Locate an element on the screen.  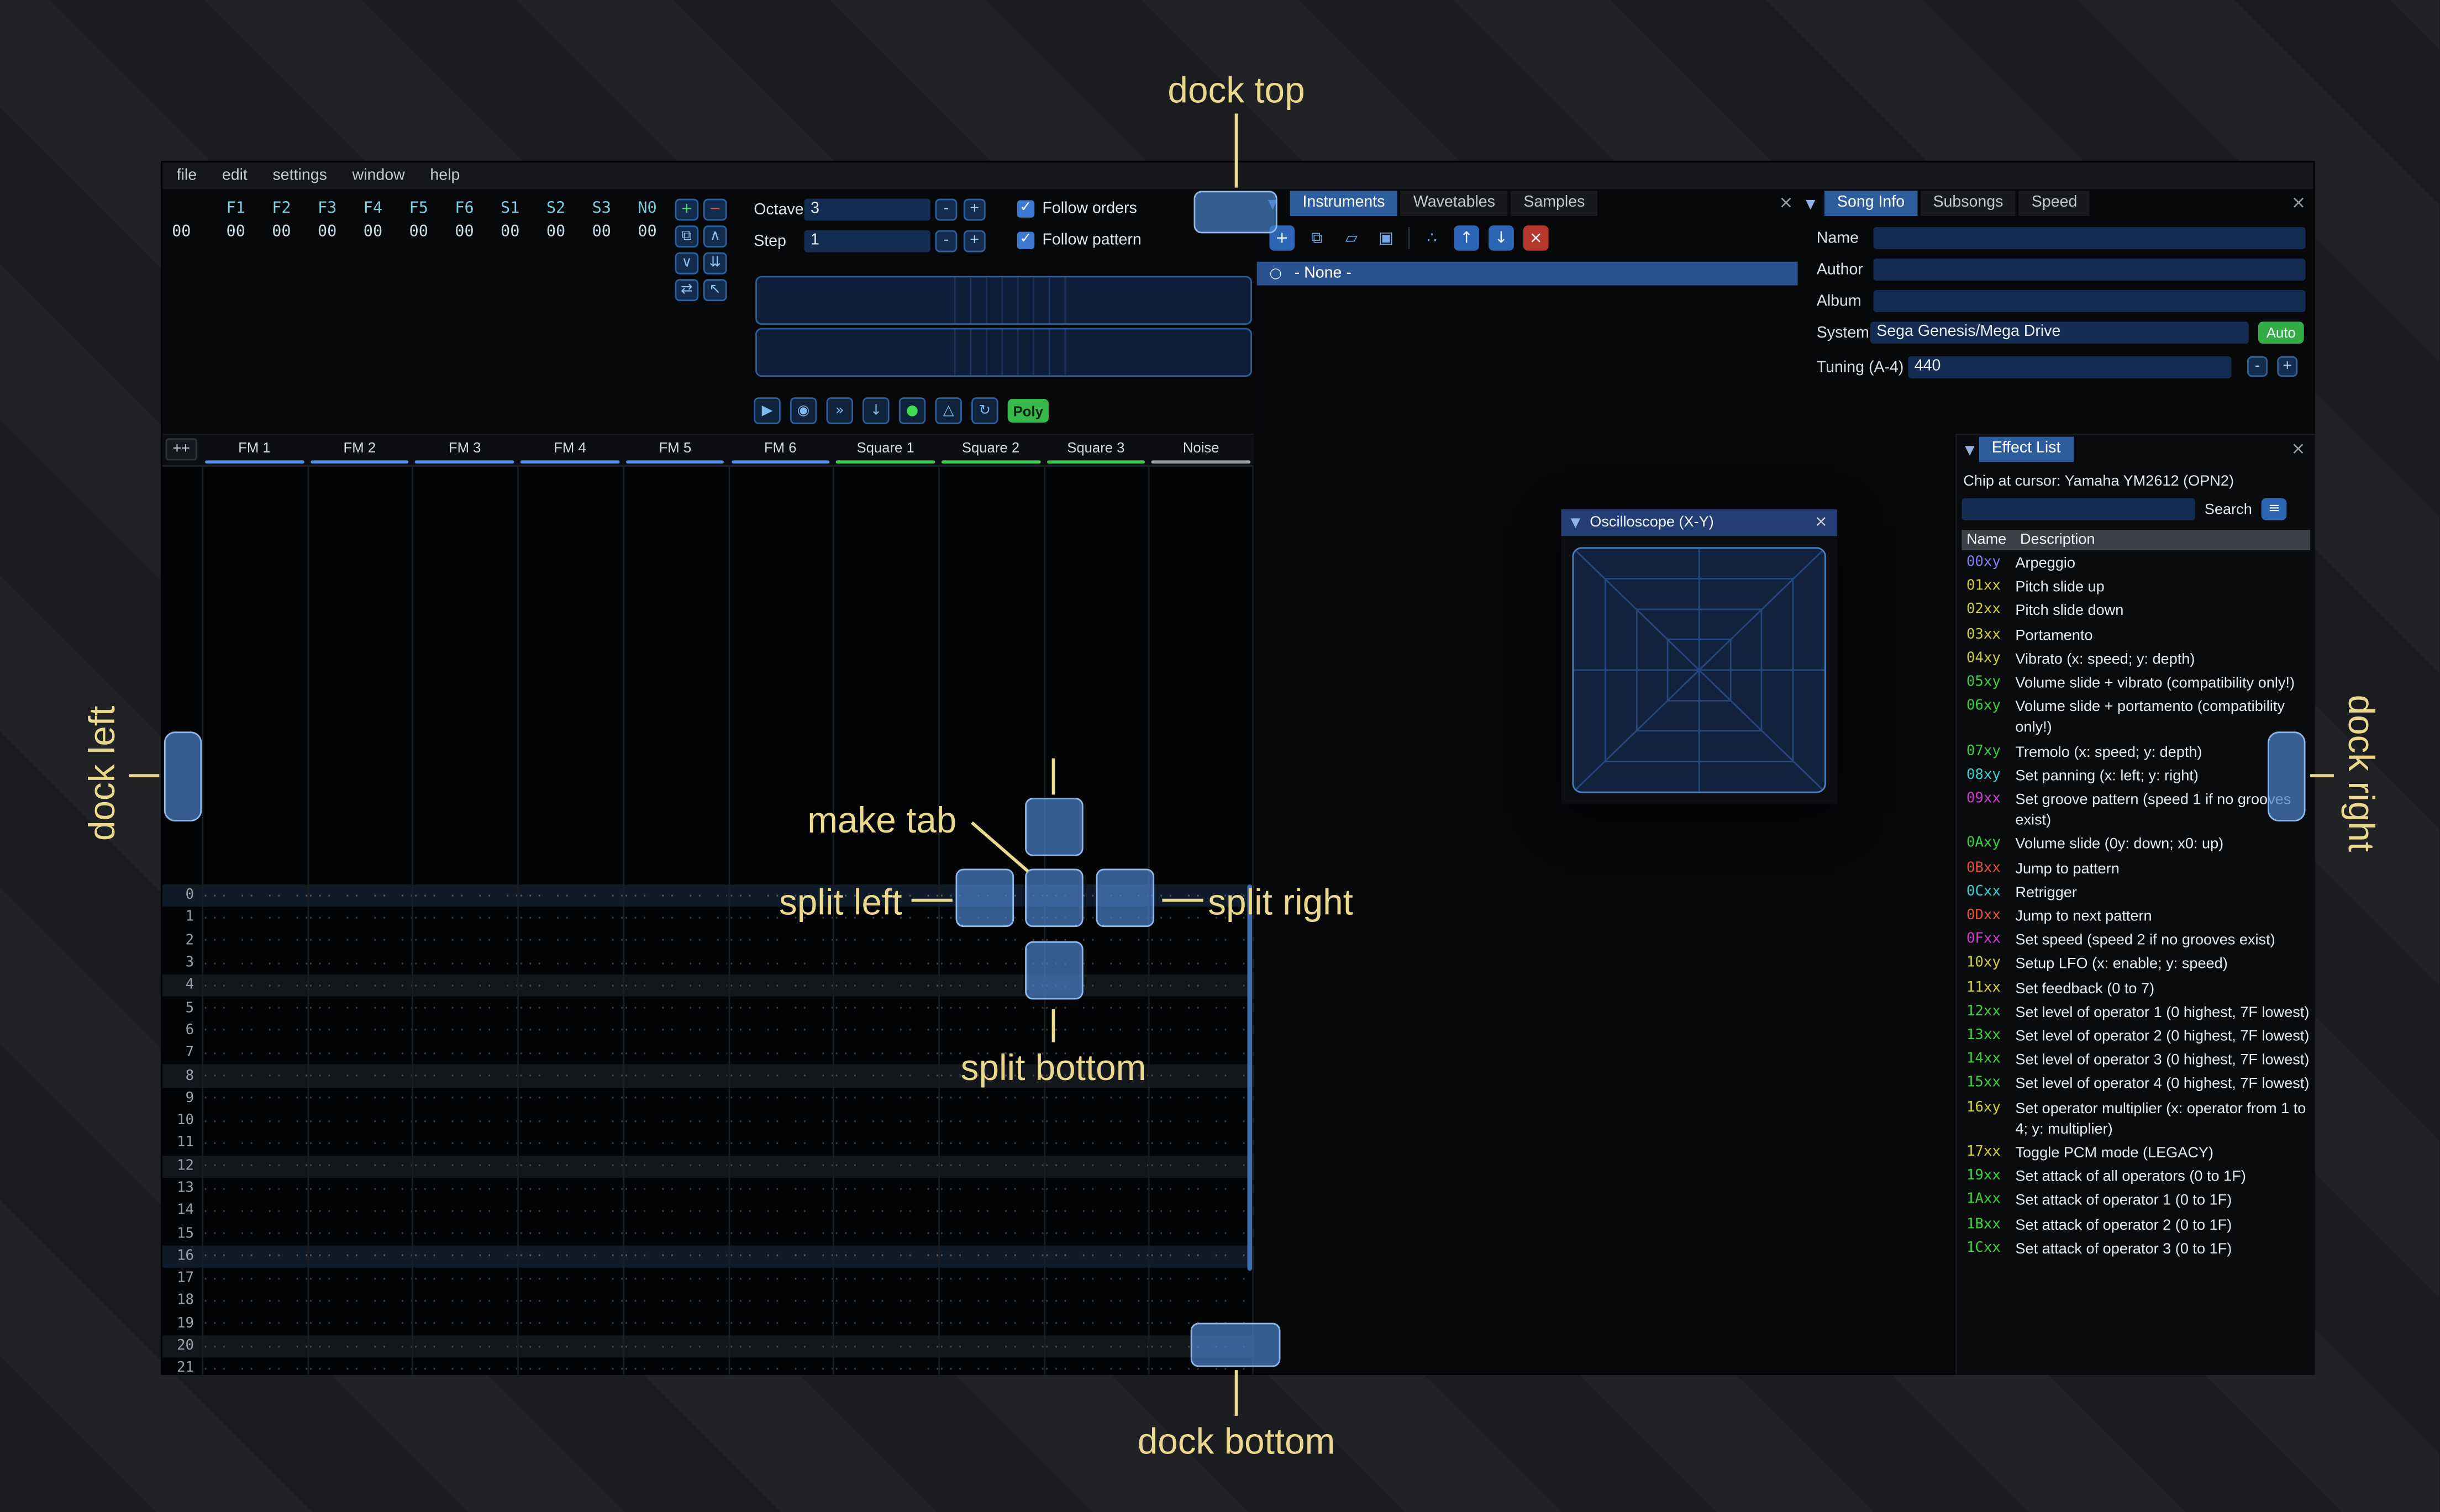
make-tab-target is located at coordinates (1054, 898).